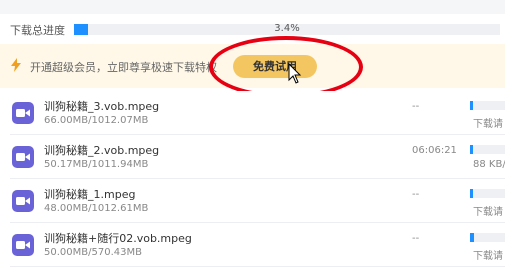  Describe the element at coordinates (93, 252) in the screenshot. I see `file-size: 50.00MB/570.43MB` at that location.